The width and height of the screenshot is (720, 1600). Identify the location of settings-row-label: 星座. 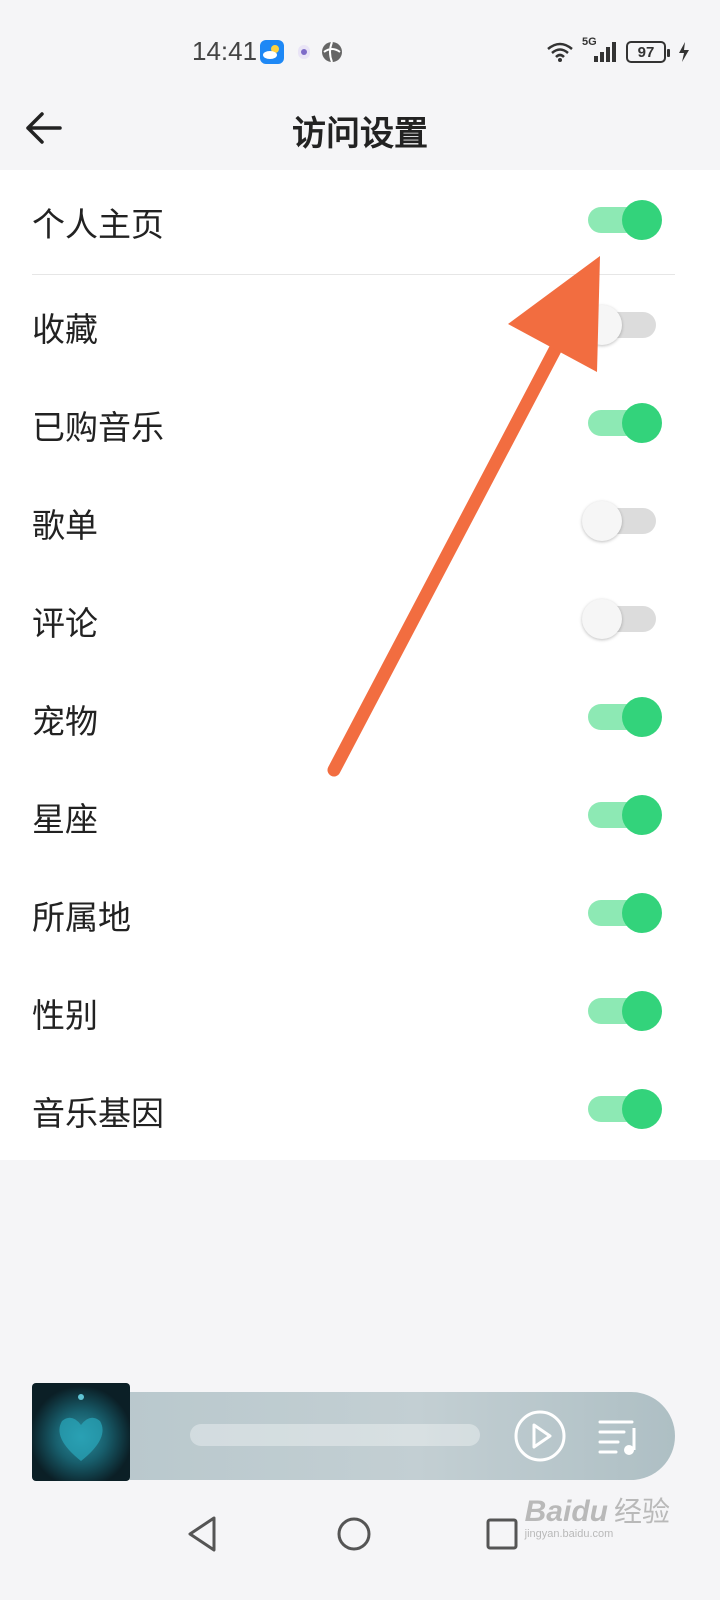
(65, 819).